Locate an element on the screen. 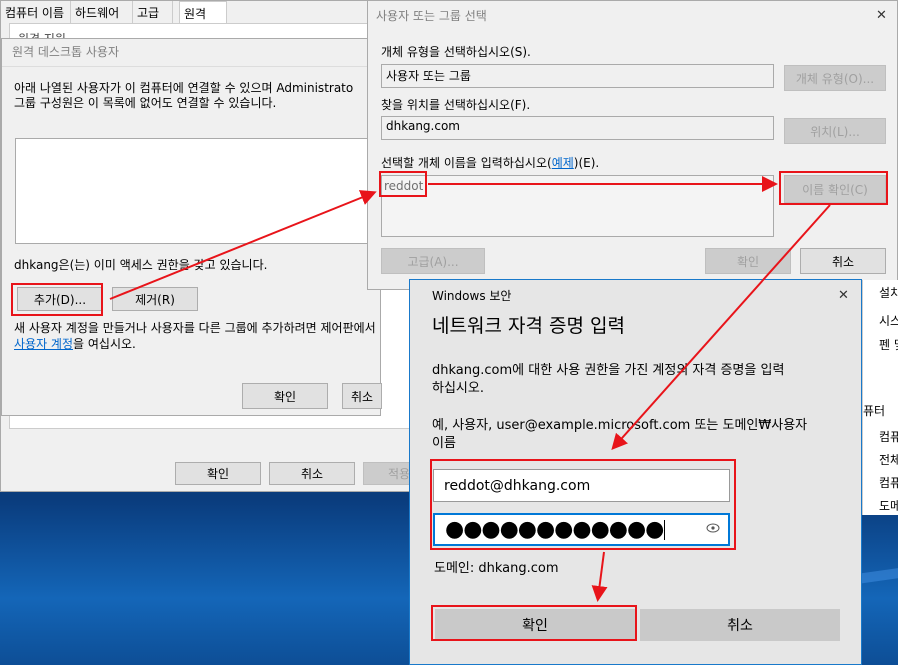  arrow-check-to-credentials is located at coordinates (721, 327).